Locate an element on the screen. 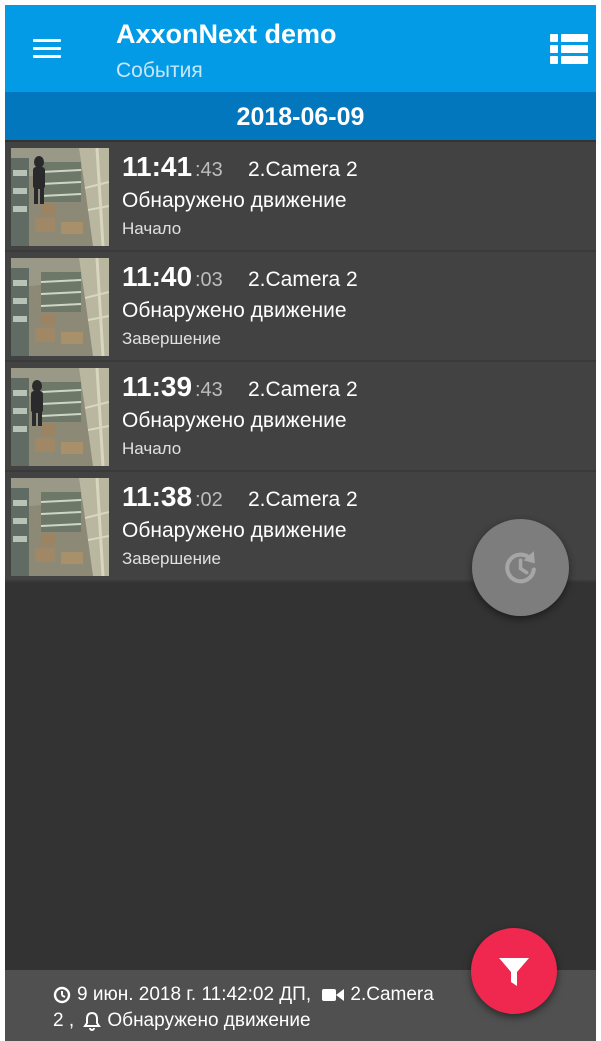  event-time-sec: :02 is located at coordinates (209, 500).